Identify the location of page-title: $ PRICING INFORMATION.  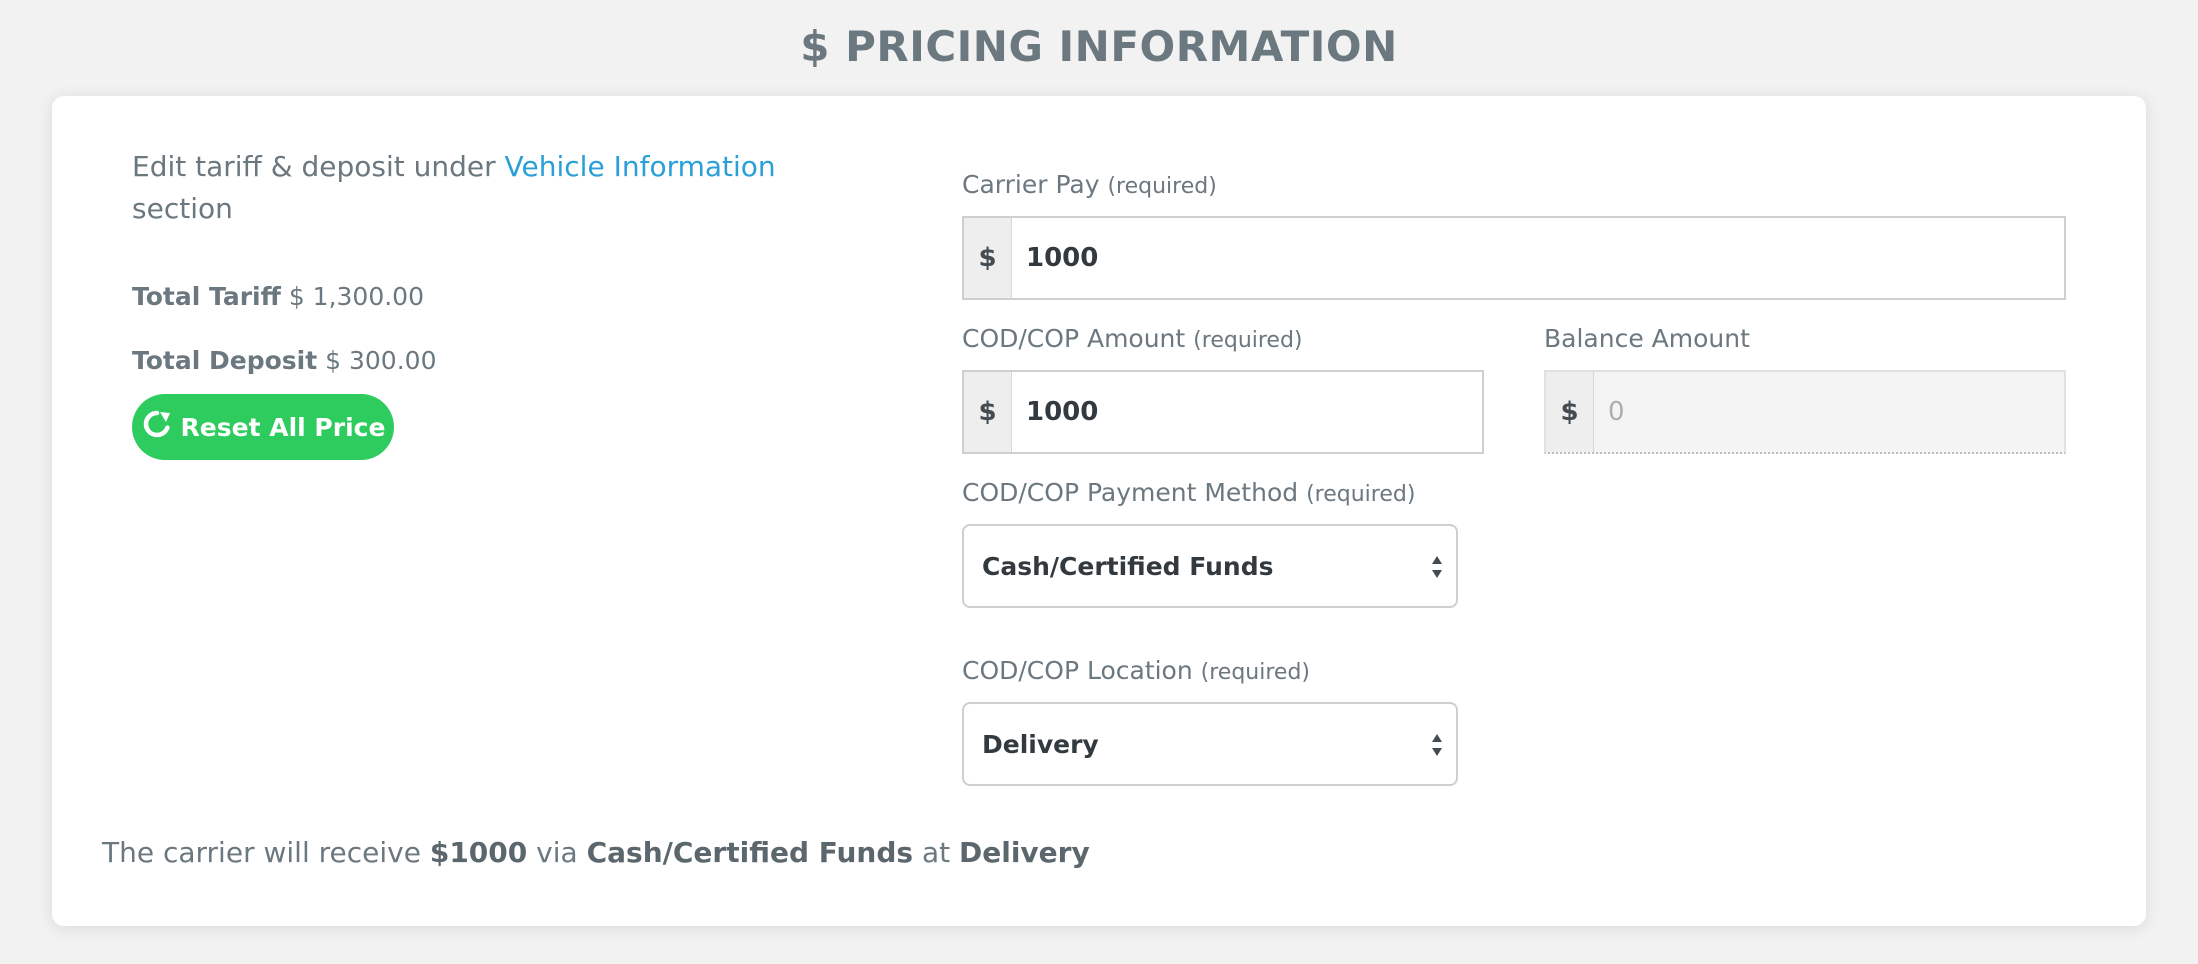
(1099, 46).